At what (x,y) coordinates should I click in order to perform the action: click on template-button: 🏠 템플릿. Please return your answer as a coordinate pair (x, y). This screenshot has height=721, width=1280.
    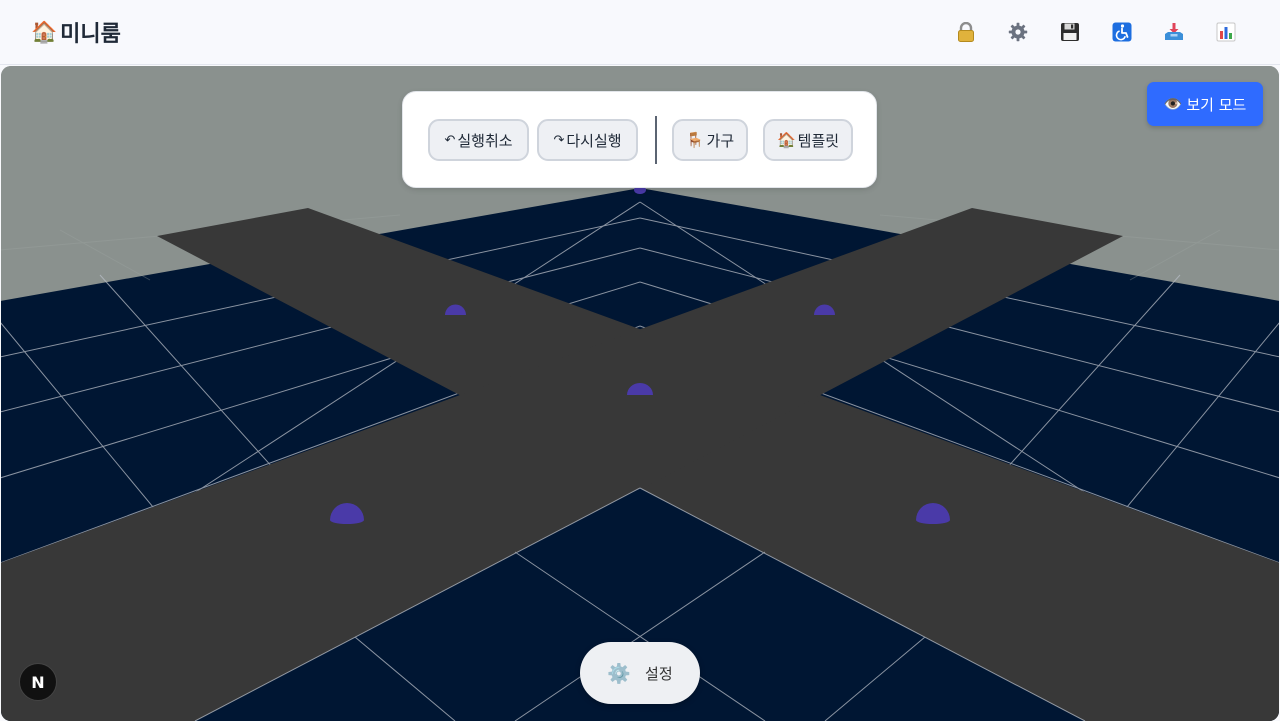
    Looking at the image, I should click on (808, 140).